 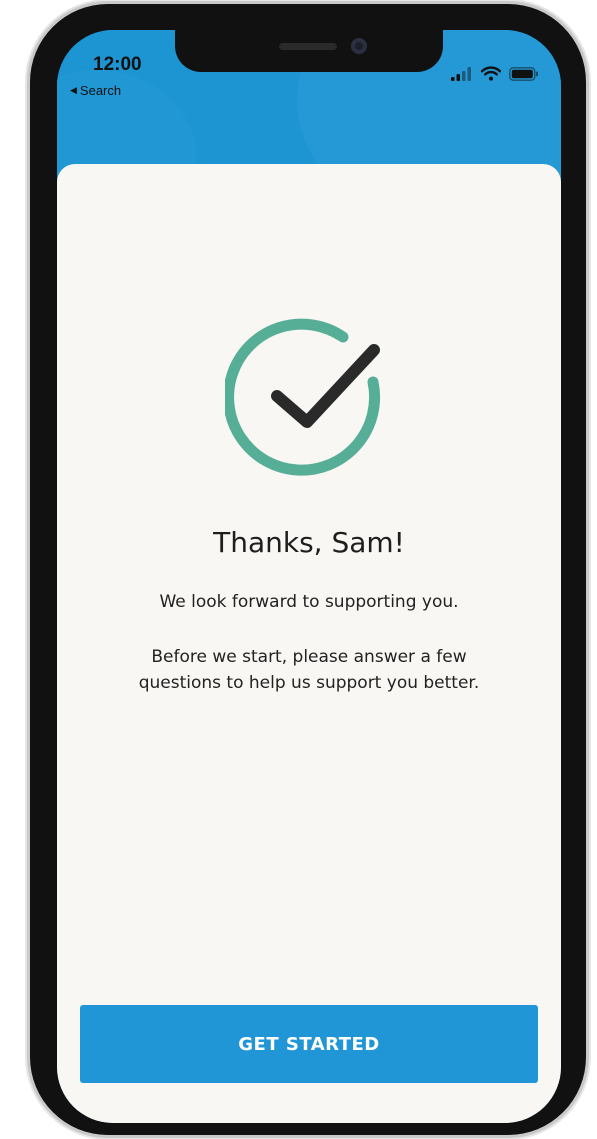 What do you see at coordinates (73, 90) in the screenshot?
I see `back-arrow-icon: ◀` at bounding box center [73, 90].